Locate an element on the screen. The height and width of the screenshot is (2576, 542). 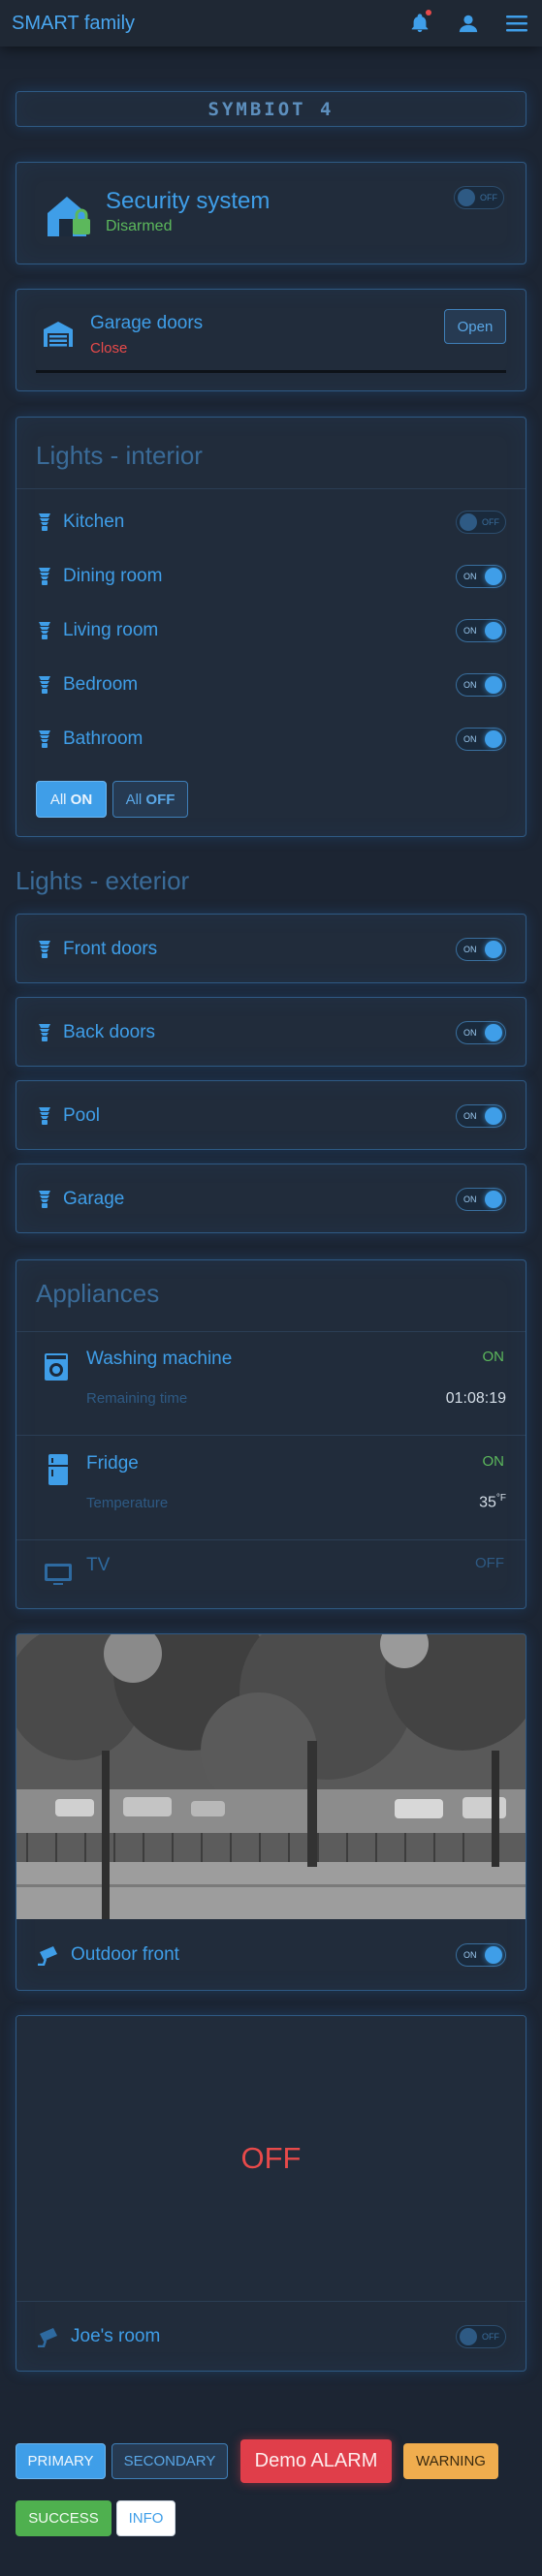
bell-icon is located at coordinates (419, 23).